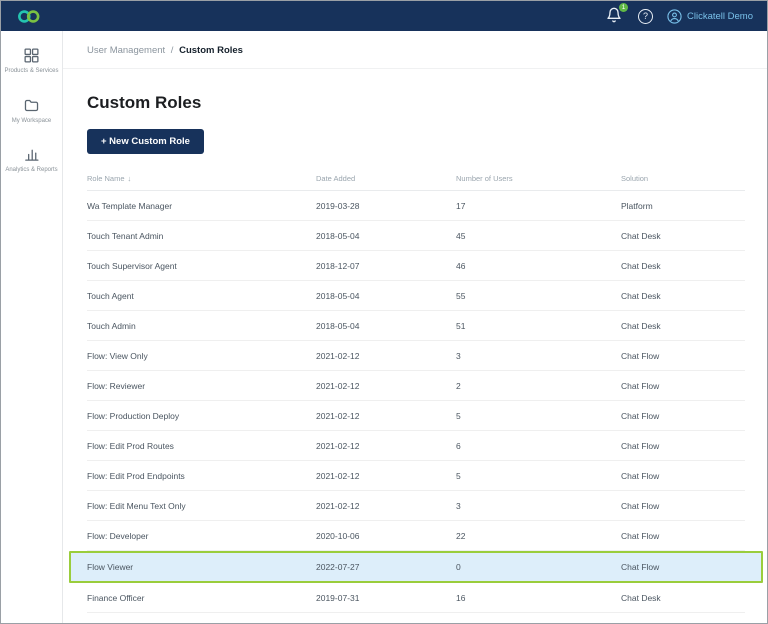 The image size is (768, 624). I want to click on date-added-cell: 2020-10-06, so click(338, 535).